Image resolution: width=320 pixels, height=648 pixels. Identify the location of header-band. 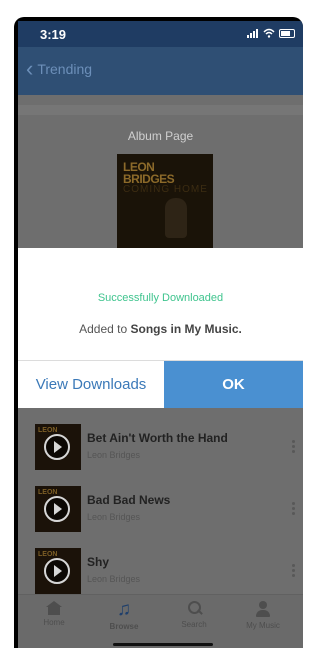
(160, 110).